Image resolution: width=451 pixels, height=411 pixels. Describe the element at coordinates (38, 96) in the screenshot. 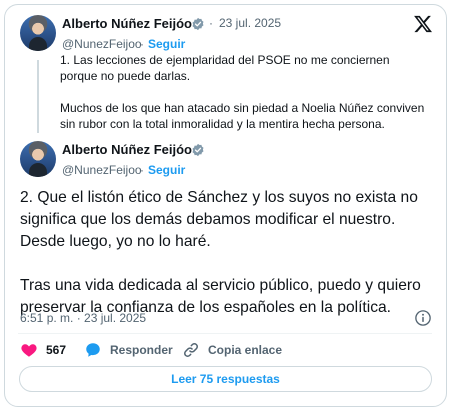

I see `thread-connector-line` at that location.